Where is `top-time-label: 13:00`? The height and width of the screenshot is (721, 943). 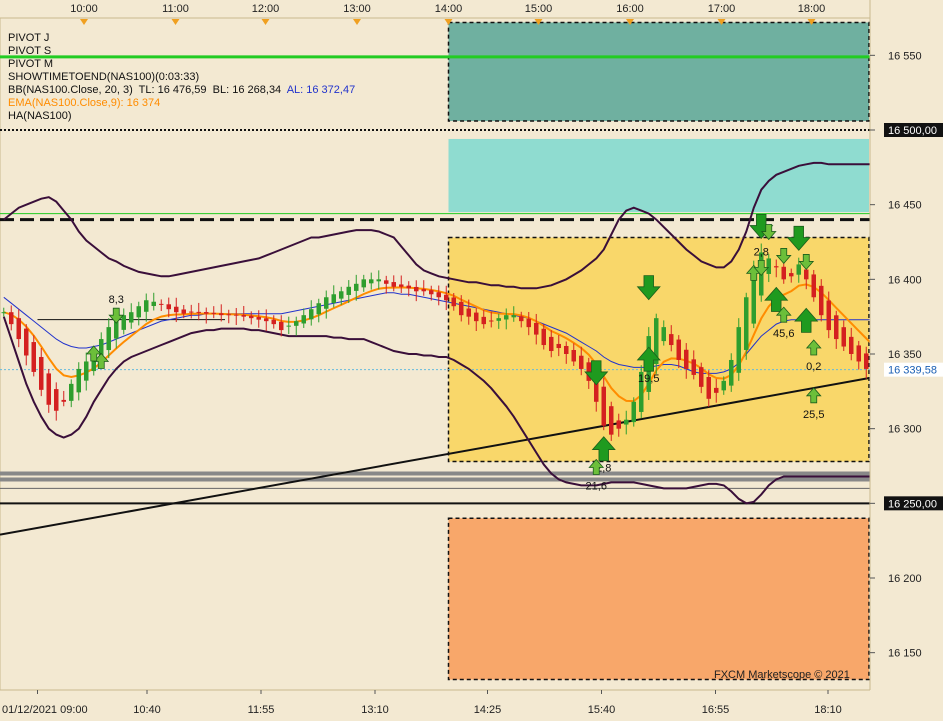
top-time-label: 13:00 is located at coordinates (357, 9).